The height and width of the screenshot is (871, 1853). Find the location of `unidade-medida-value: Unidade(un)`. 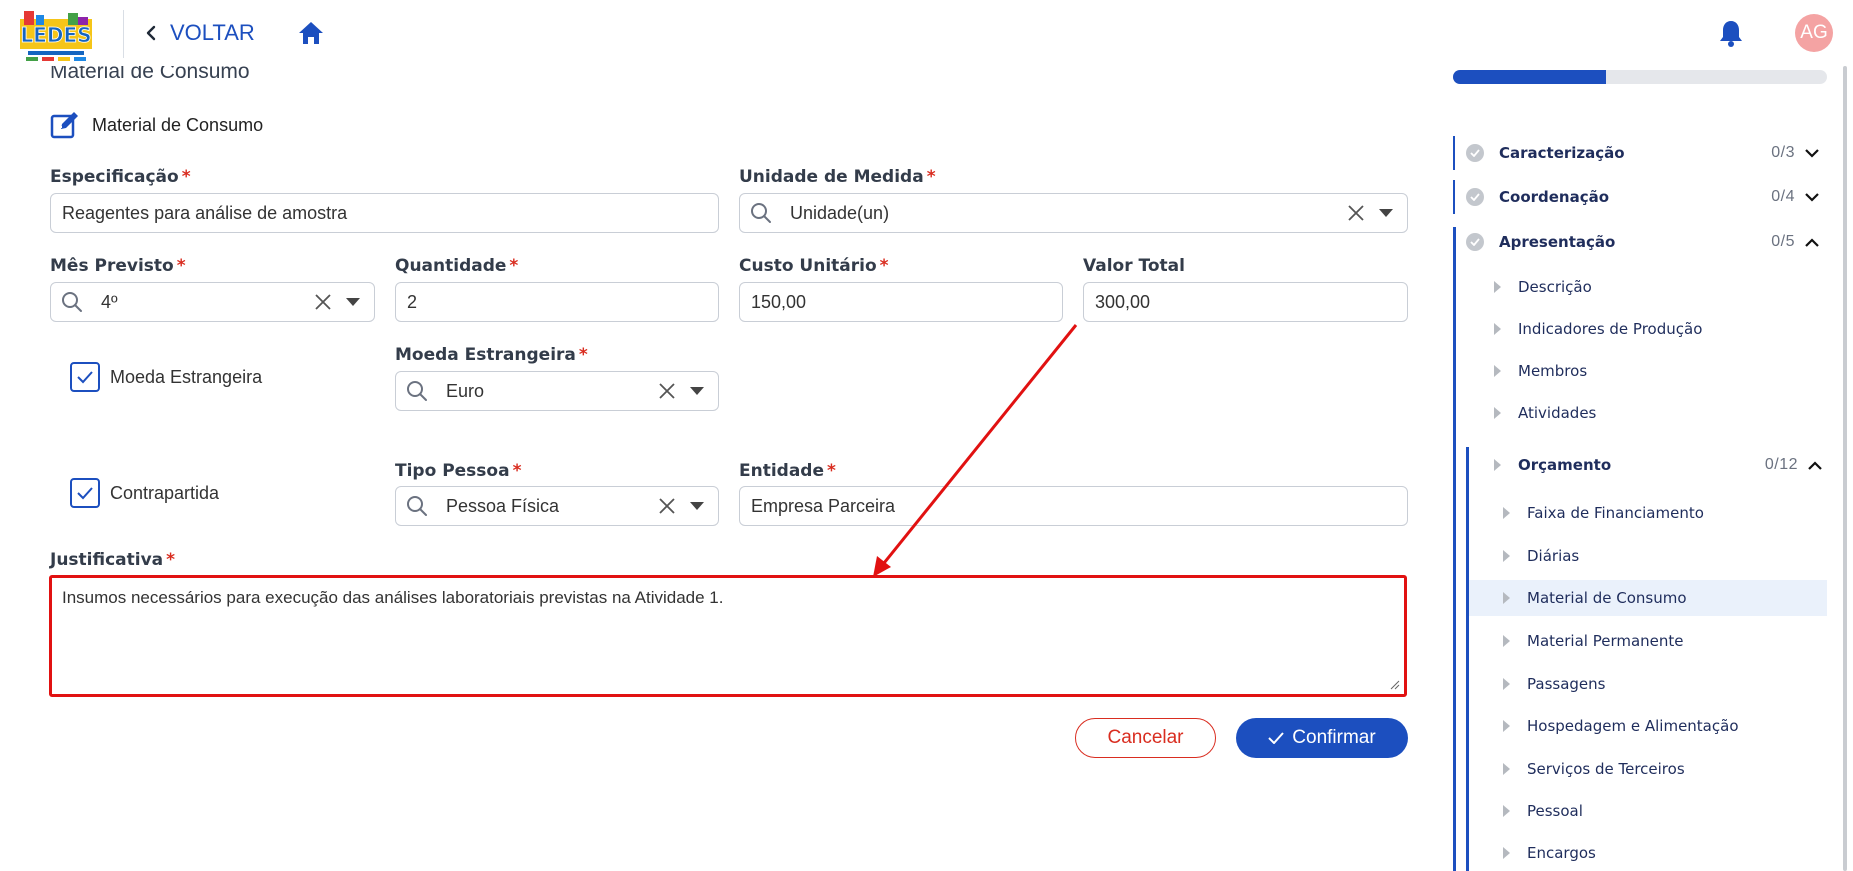

unidade-medida-value: Unidade(un) is located at coordinates (840, 212).